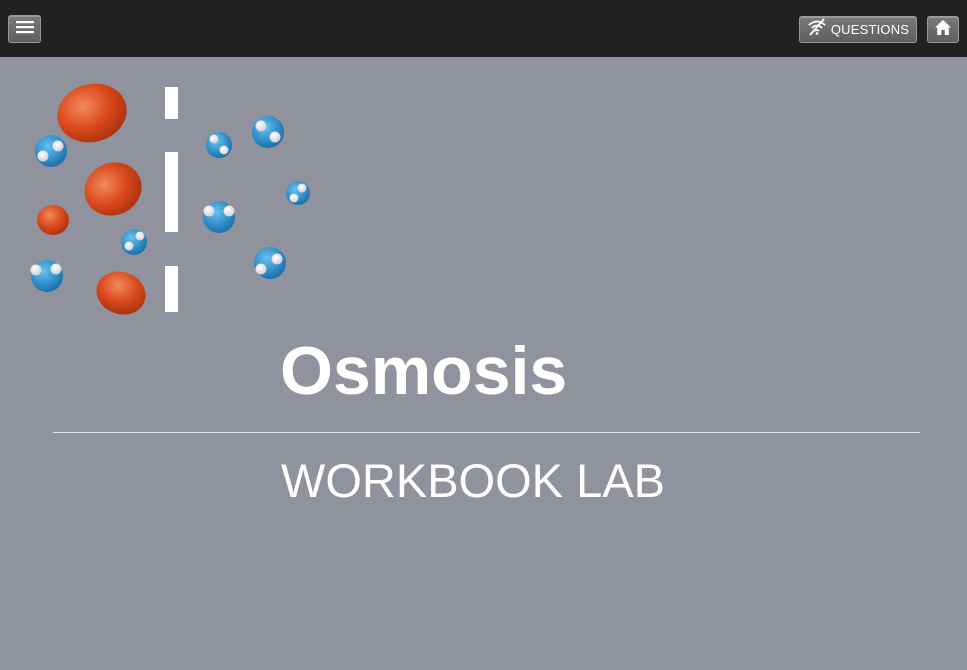  I want to click on wifi-off-icon, so click(817, 29).